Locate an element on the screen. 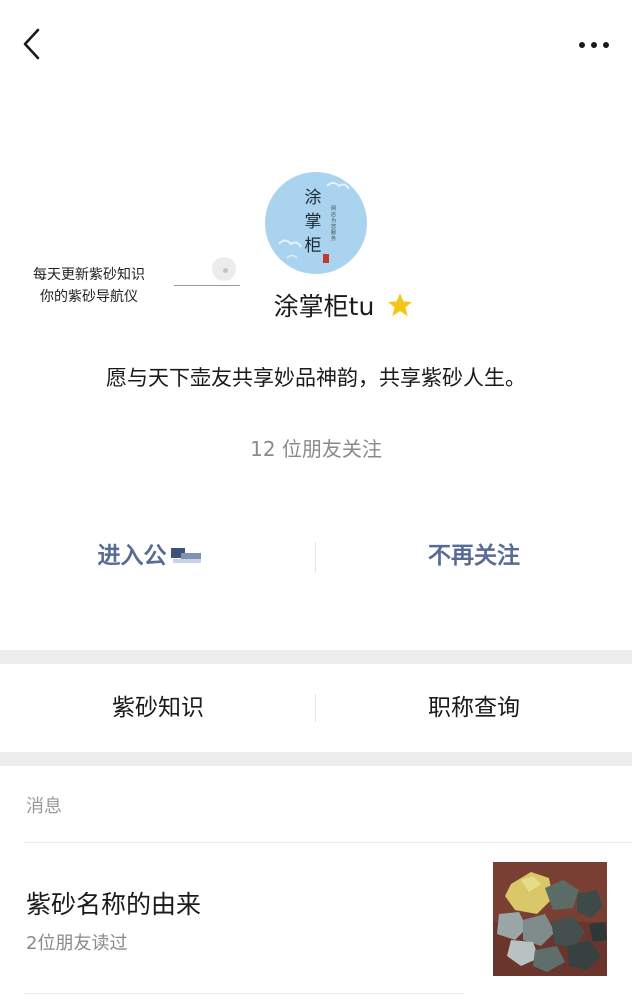 The image size is (632, 1000). article-thumbnail is located at coordinates (550, 919).